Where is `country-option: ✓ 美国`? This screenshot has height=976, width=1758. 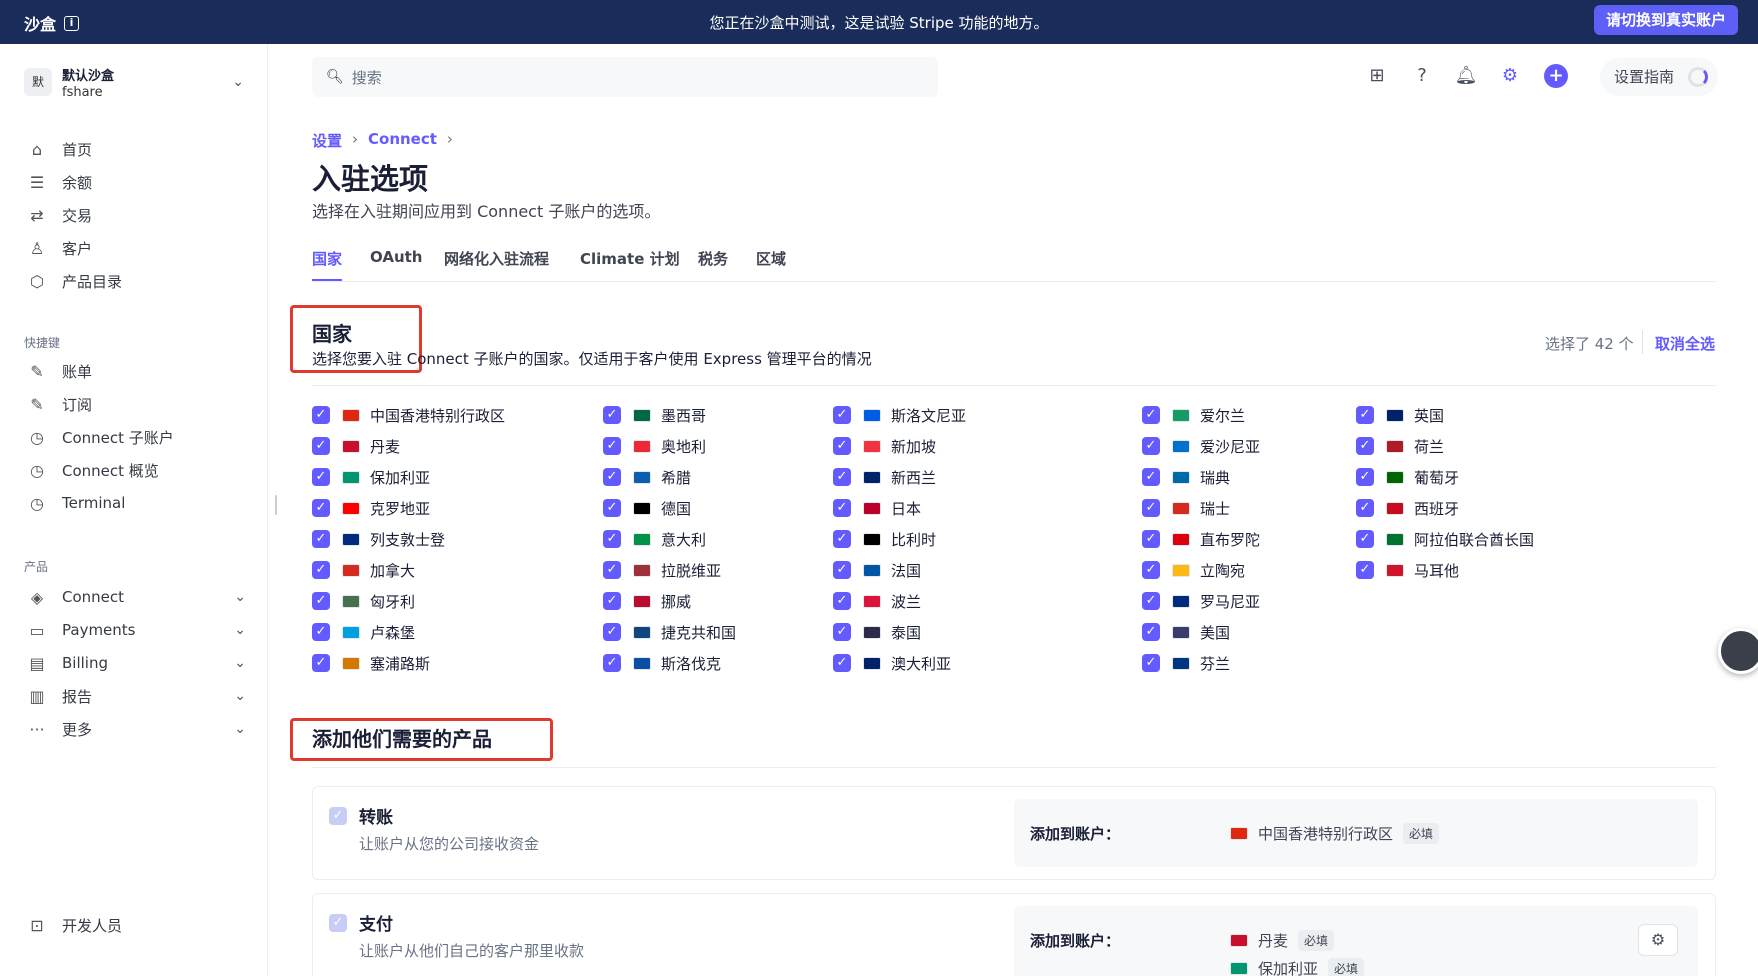
country-option: ✓ 美国 is located at coordinates (1186, 632).